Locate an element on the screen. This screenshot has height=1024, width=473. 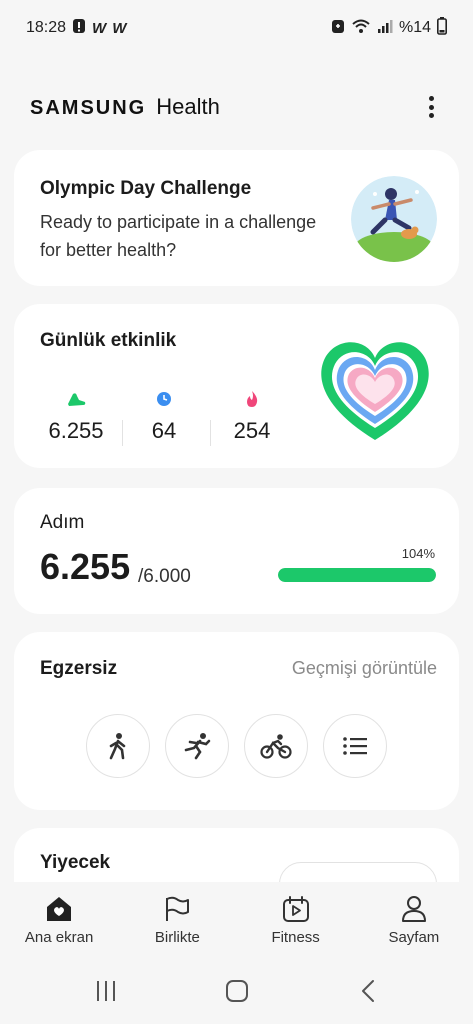
nav-together: Birlikte is located at coordinates (177, 920).